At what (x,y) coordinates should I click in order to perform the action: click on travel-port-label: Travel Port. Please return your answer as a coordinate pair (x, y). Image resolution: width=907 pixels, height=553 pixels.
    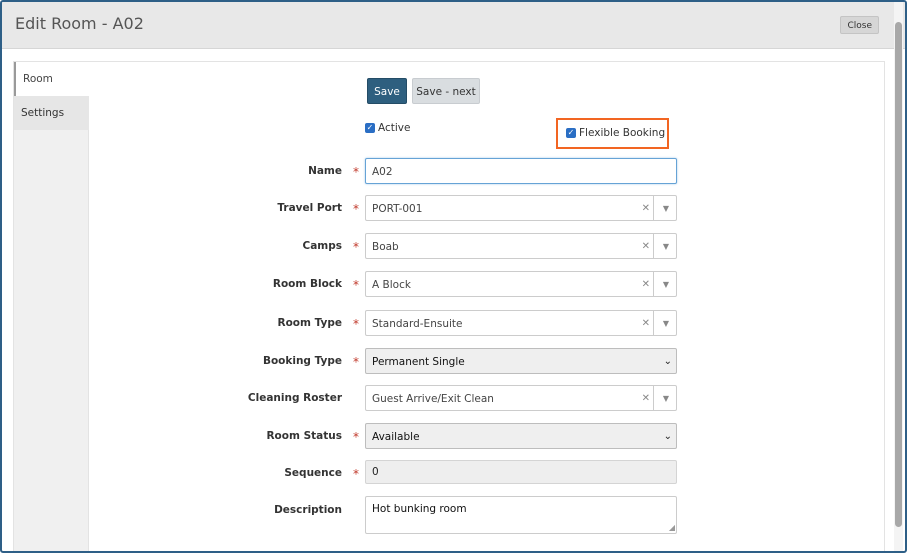
    Looking at the image, I should click on (309, 208).